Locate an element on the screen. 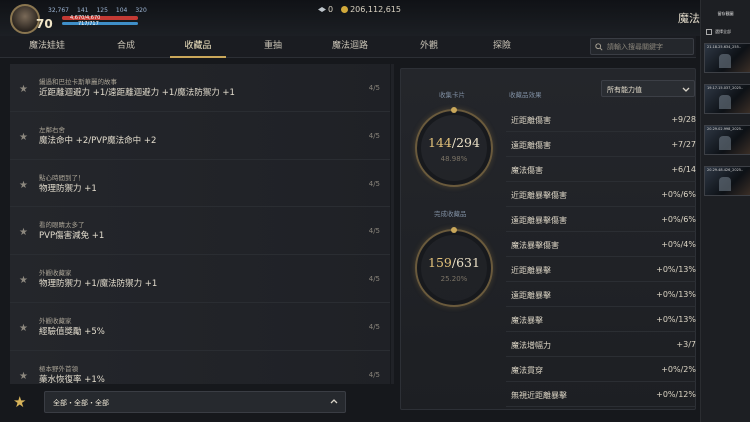 The image size is (750, 422). collection-item: ★ 左鄰右舍 魔法命中 +2/PVP魔法命中 +2 4/5 is located at coordinates (200, 135).